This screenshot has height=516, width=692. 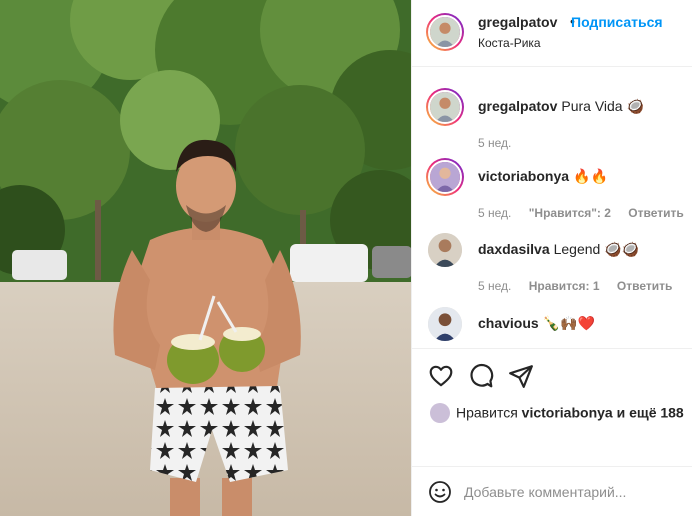 I want to click on heart-icon, so click(x=441, y=376).